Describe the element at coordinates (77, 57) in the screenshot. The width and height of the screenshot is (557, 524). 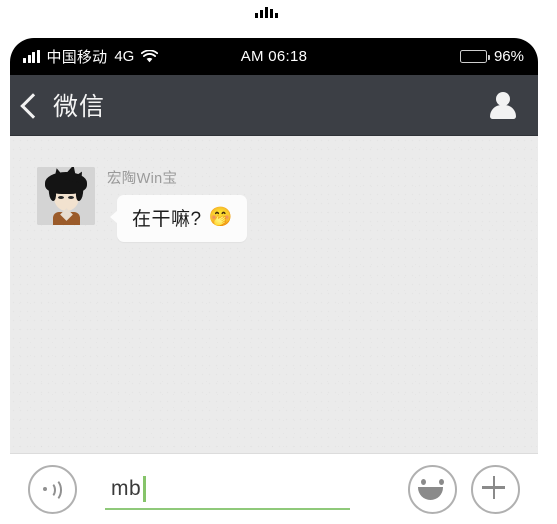
I see `carrier-label: 中国移动` at that location.